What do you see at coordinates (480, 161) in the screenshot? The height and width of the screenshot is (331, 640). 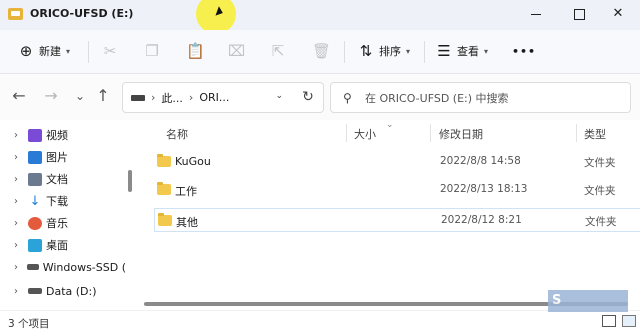 I see `file-date: 2022/8/8 14:58` at bounding box center [480, 161].